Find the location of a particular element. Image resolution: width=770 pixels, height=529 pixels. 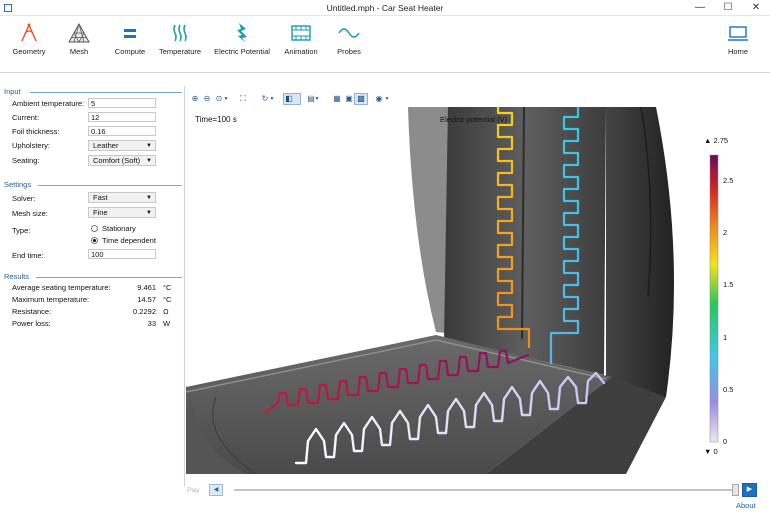

geometry-button: Geometry is located at coordinates (29, 45).